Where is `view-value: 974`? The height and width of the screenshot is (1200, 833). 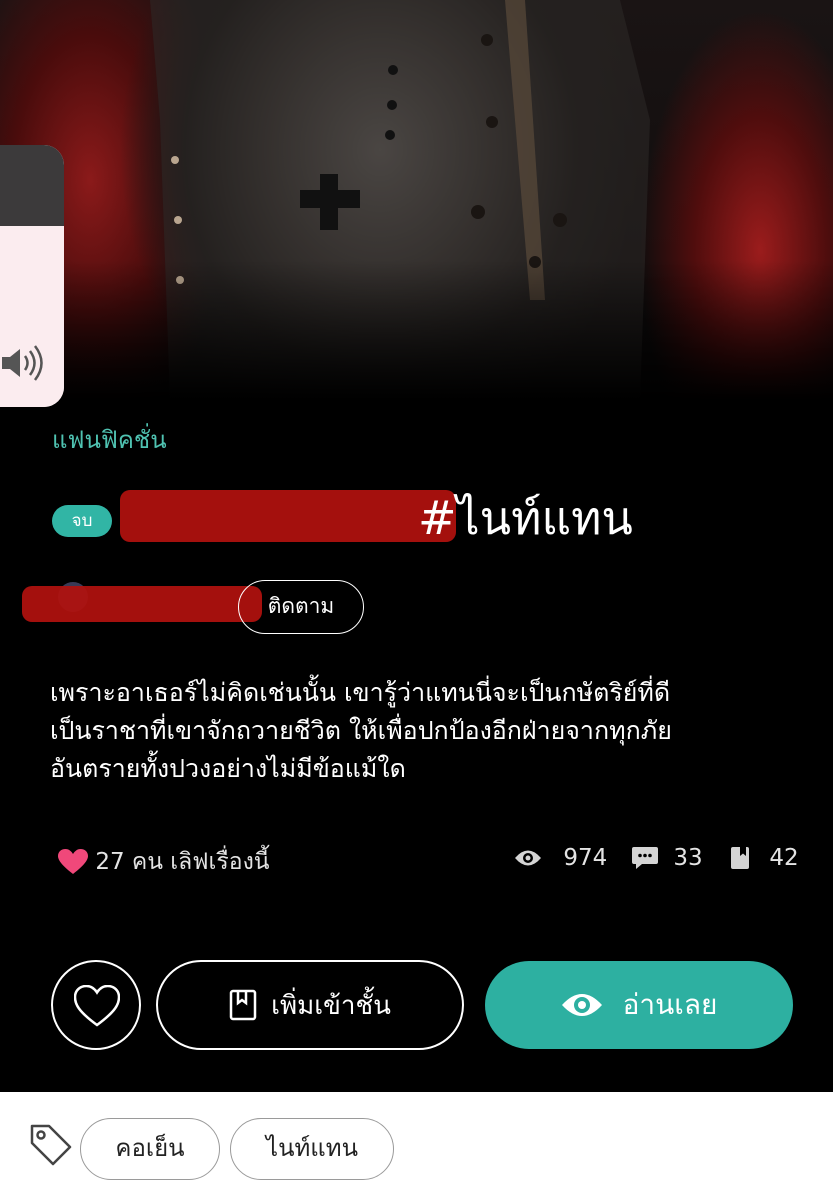
view-value: 974 is located at coordinates (585, 857).